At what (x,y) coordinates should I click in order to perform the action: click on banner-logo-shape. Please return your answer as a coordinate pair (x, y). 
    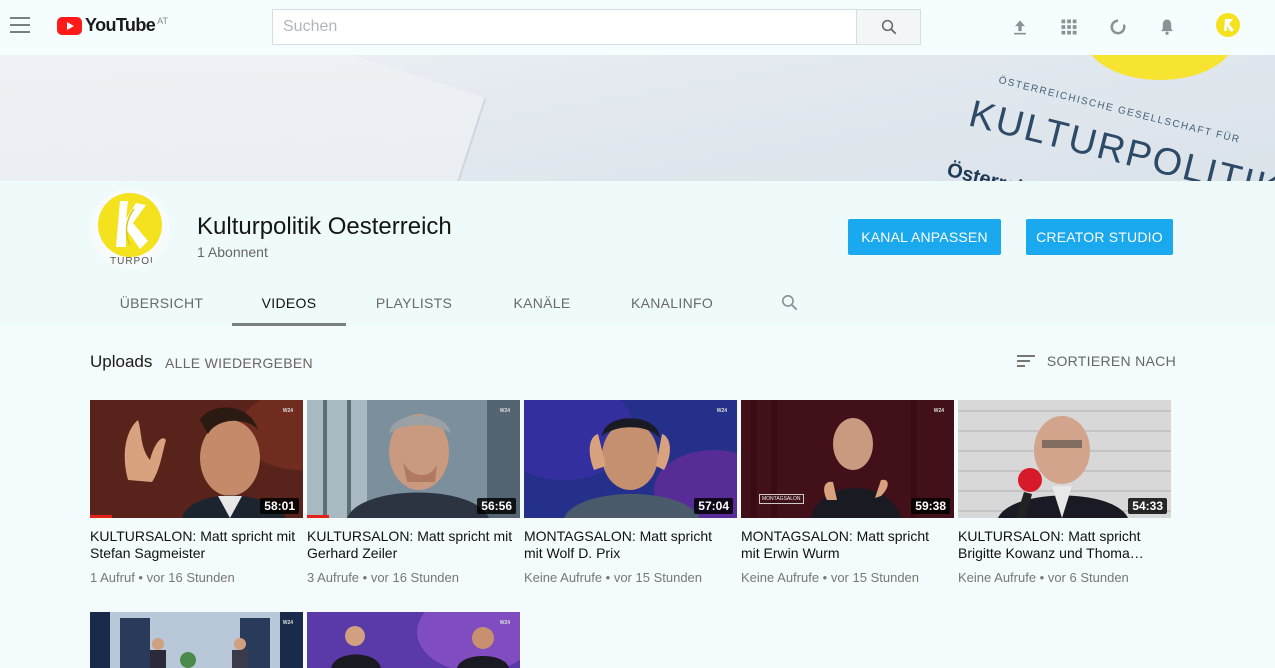
    Looking at the image, I should click on (1160, 67).